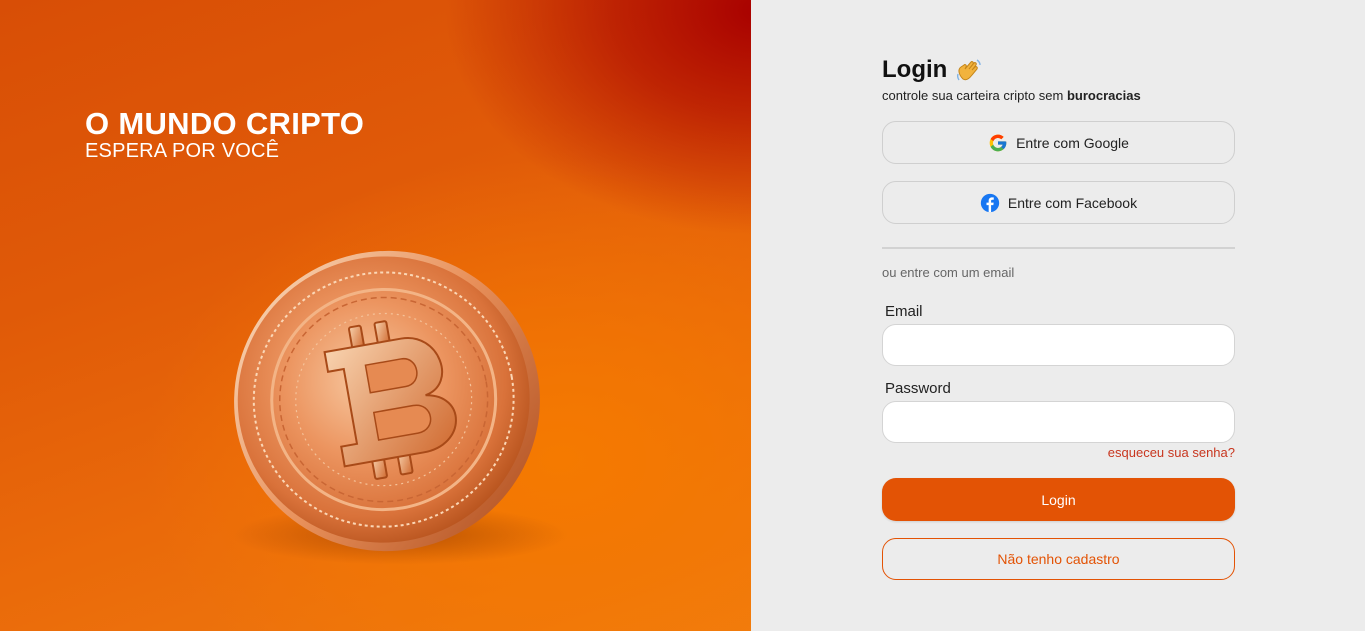 The image size is (1365, 631). I want to click on hero-title: O MUNDO CRIPTO, so click(225, 123).